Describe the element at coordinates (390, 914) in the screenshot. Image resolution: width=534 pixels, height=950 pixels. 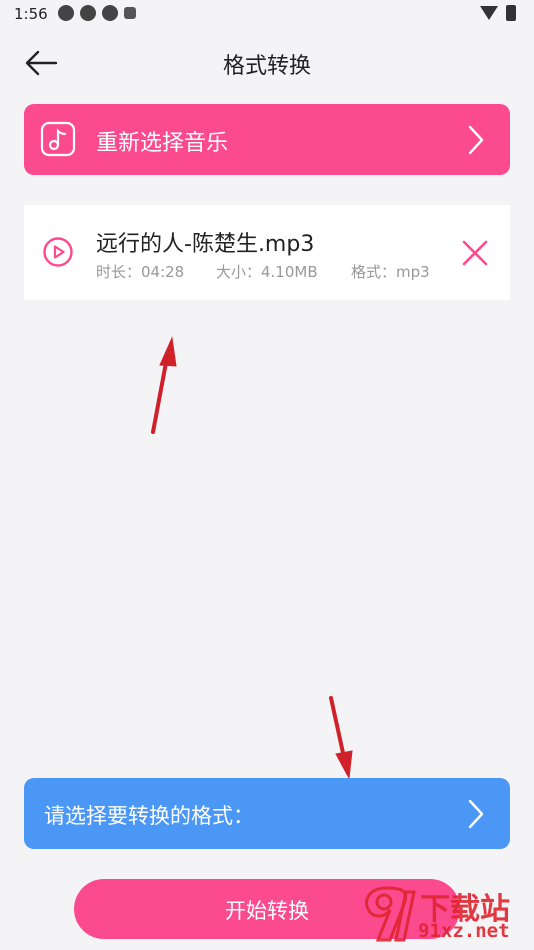
I see `site-logo-icon` at that location.